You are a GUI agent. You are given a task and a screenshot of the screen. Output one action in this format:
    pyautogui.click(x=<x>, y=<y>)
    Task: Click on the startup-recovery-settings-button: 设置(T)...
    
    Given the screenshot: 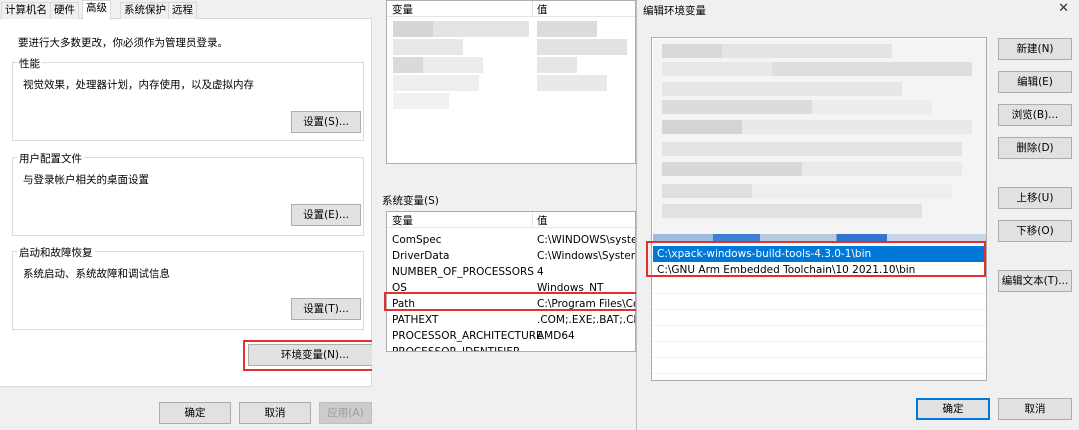 What is the action you would take?
    pyautogui.click(x=326, y=309)
    